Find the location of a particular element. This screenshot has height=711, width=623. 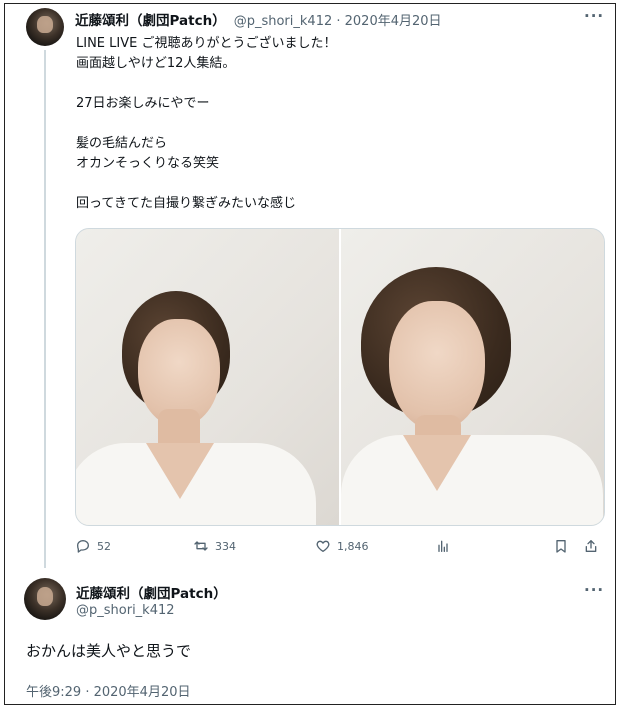

reply-timestamp: 午後9:29 · 2020年4月20日 is located at coordinates (108, 690).